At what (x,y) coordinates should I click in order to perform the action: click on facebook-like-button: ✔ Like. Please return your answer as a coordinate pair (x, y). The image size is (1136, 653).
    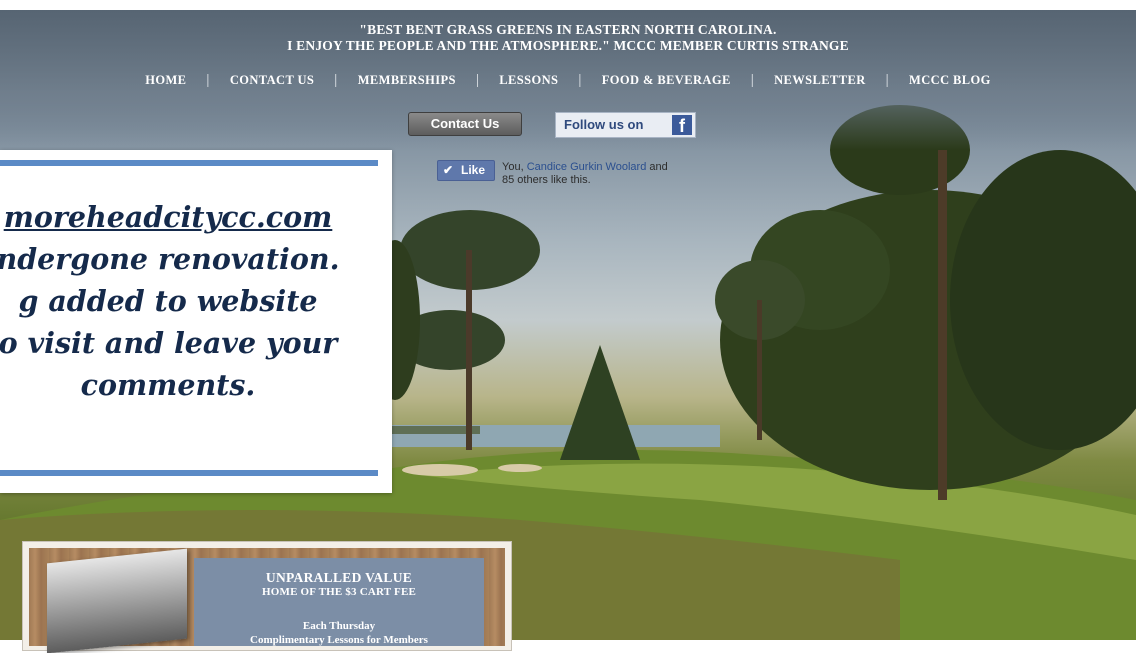
    Looking at the image, I should click on (466, 170).